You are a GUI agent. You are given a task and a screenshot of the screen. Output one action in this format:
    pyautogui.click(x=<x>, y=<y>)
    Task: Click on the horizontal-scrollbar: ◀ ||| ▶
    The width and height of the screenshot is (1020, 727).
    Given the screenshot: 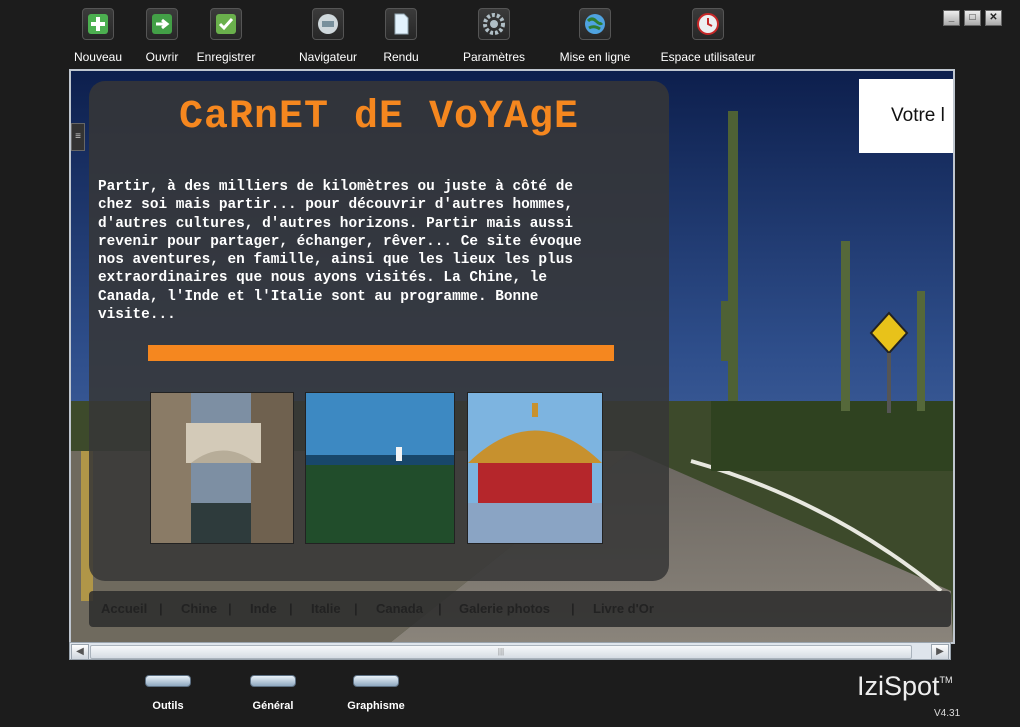 What is the action you would take?
    pyautogui.click(x=510, y=651)
    